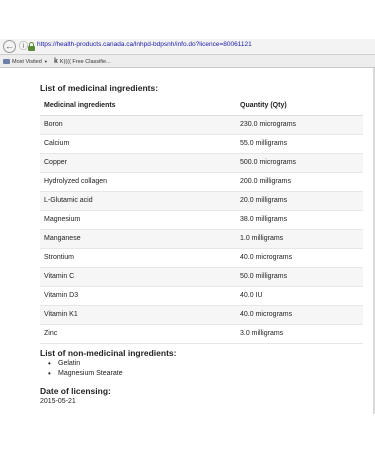  Describe the element at coordinates (201, 182) in the screenshot. I see `table-row: Hydrolyzed collagen 200.0 milligrams` at that location.